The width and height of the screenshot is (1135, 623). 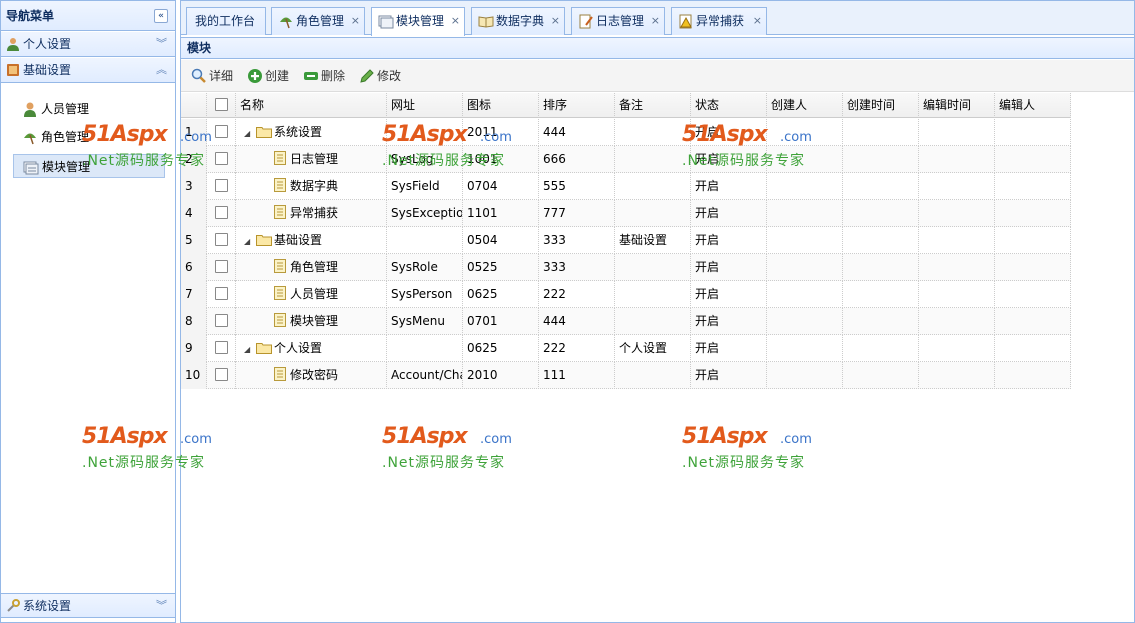 I want to click on url-cell: SysPerson, so click(x=425, y=294).